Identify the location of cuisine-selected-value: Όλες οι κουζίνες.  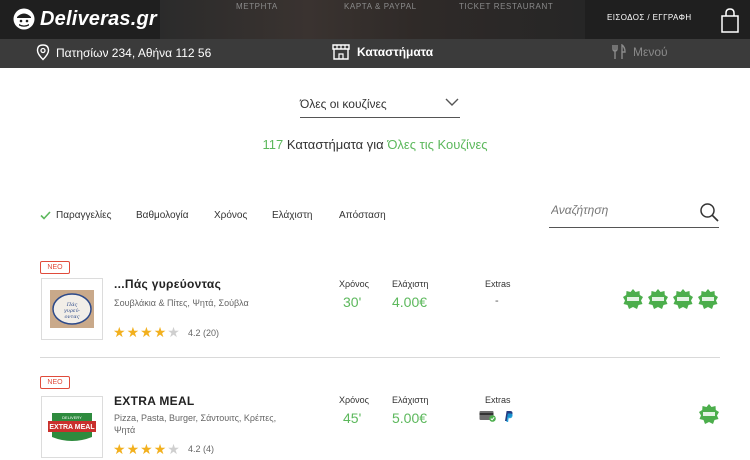
(343, 104).